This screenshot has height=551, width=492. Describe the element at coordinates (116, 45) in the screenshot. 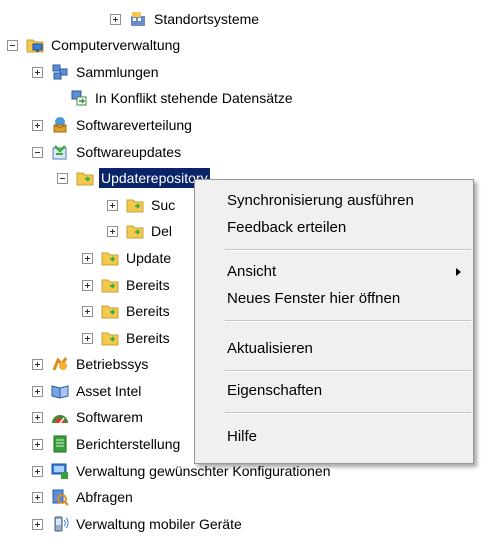

I see `tree-item-label: Computerverwaltung` at that location.